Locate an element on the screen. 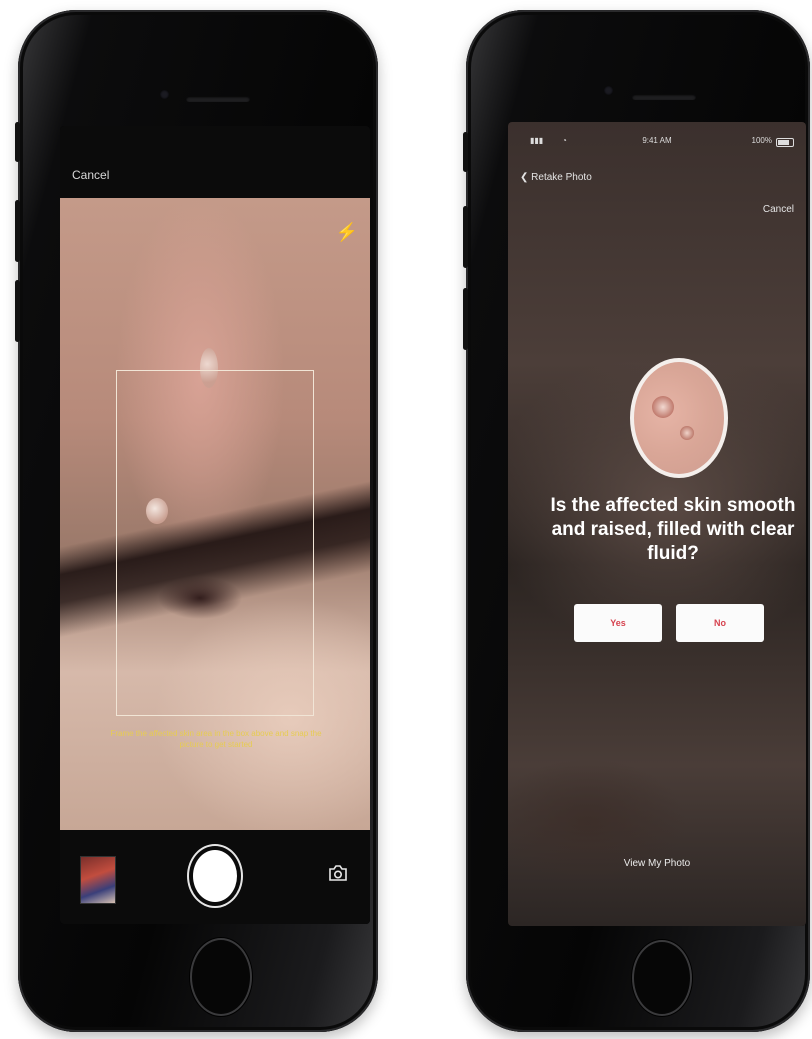 Image resolution: width=812 pixels, height=1039 pixels. camera-flip-icon-glyph is located at coordinates (338, 873).